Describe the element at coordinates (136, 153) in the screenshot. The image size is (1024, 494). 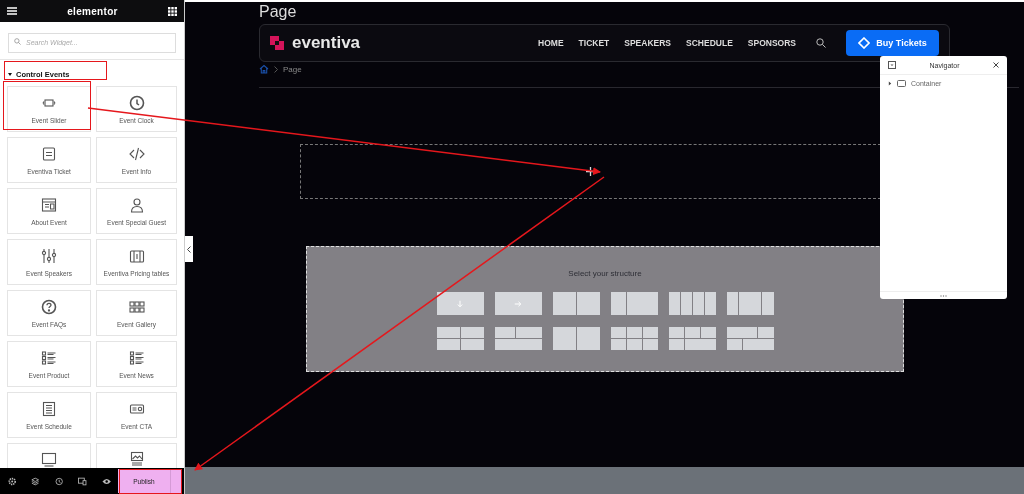
I see `code-icon` at that location.